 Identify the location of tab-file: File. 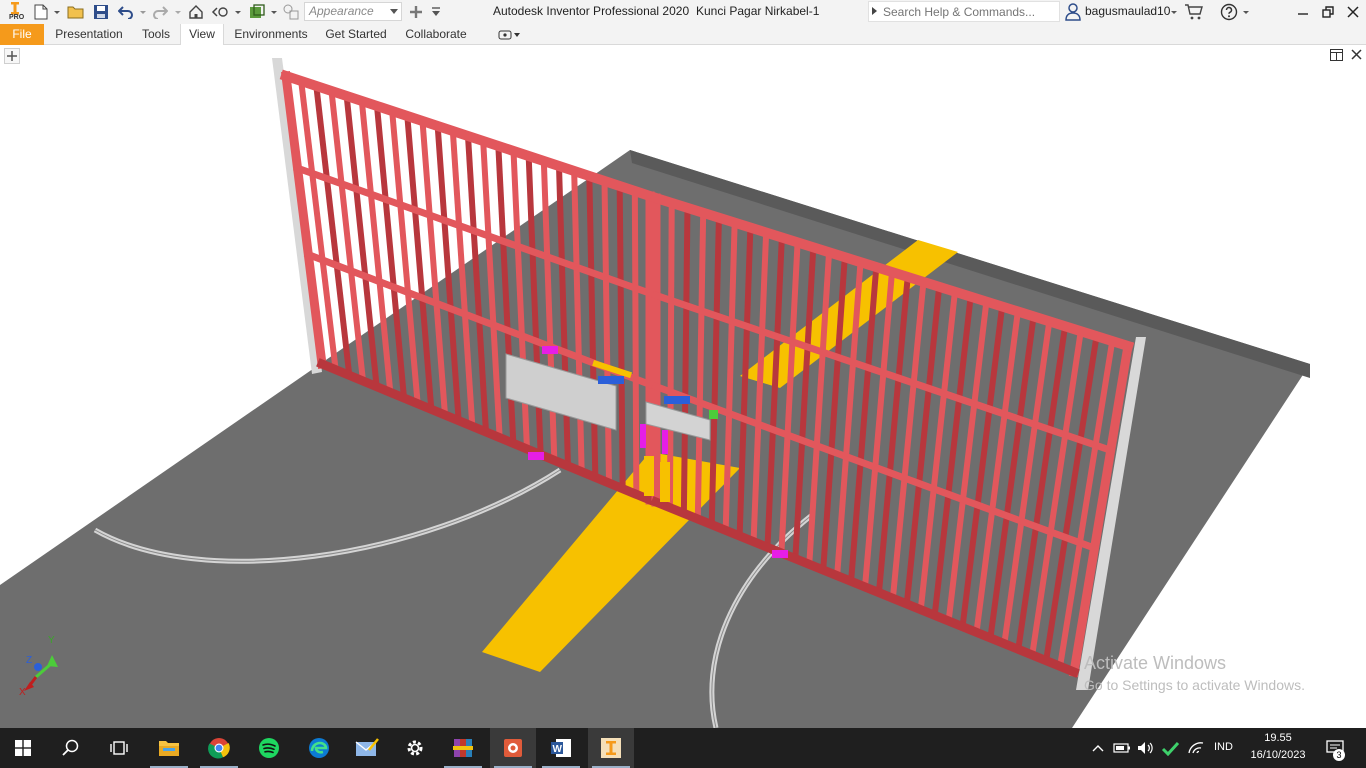
(22, 34).